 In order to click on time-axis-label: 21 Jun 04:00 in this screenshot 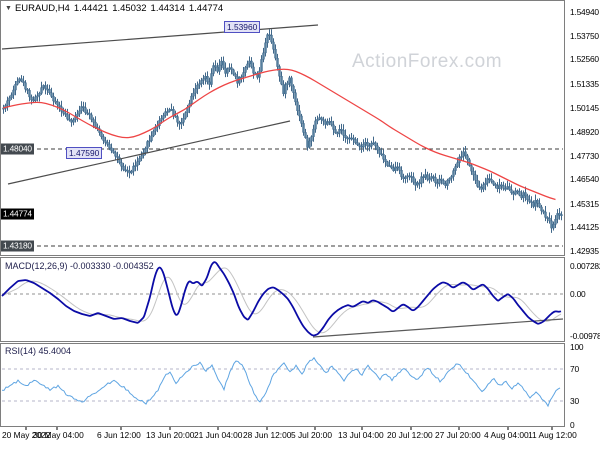, I will do `click(218, 435)`.